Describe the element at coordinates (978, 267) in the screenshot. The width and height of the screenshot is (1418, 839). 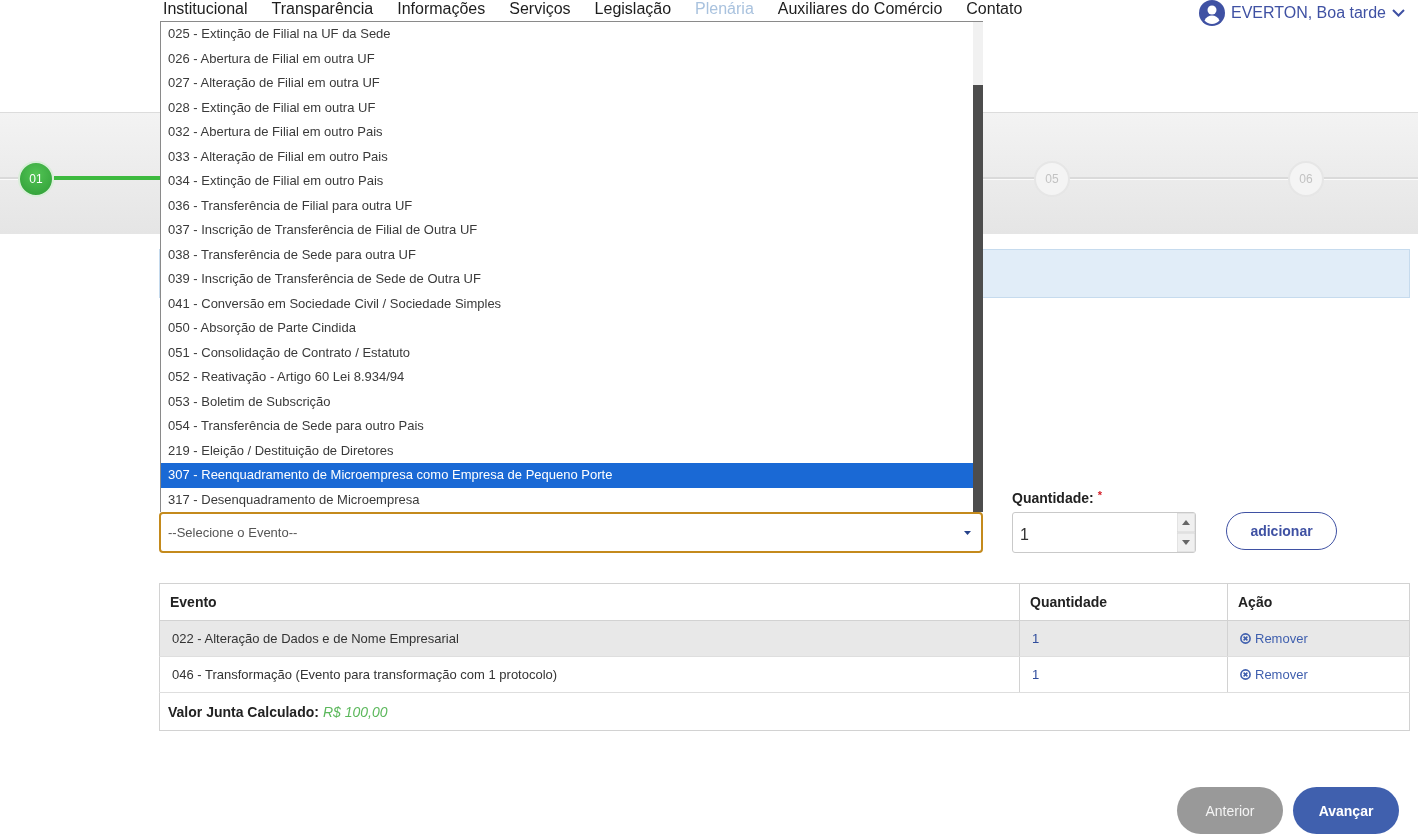
I see `scrollbar` at that location.